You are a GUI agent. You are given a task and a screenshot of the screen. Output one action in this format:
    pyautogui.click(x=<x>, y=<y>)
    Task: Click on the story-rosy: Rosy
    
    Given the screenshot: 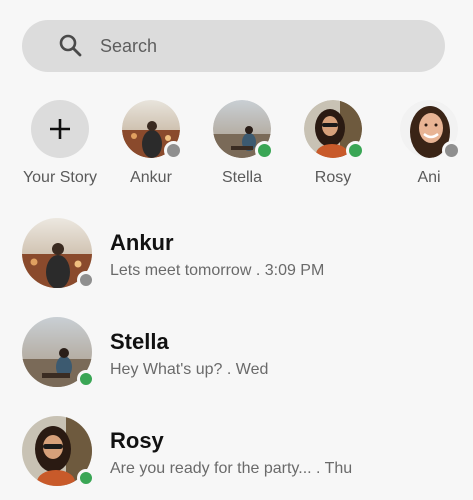 What is the action you would take?
    pyautogui.click(x=333, y=143)
    